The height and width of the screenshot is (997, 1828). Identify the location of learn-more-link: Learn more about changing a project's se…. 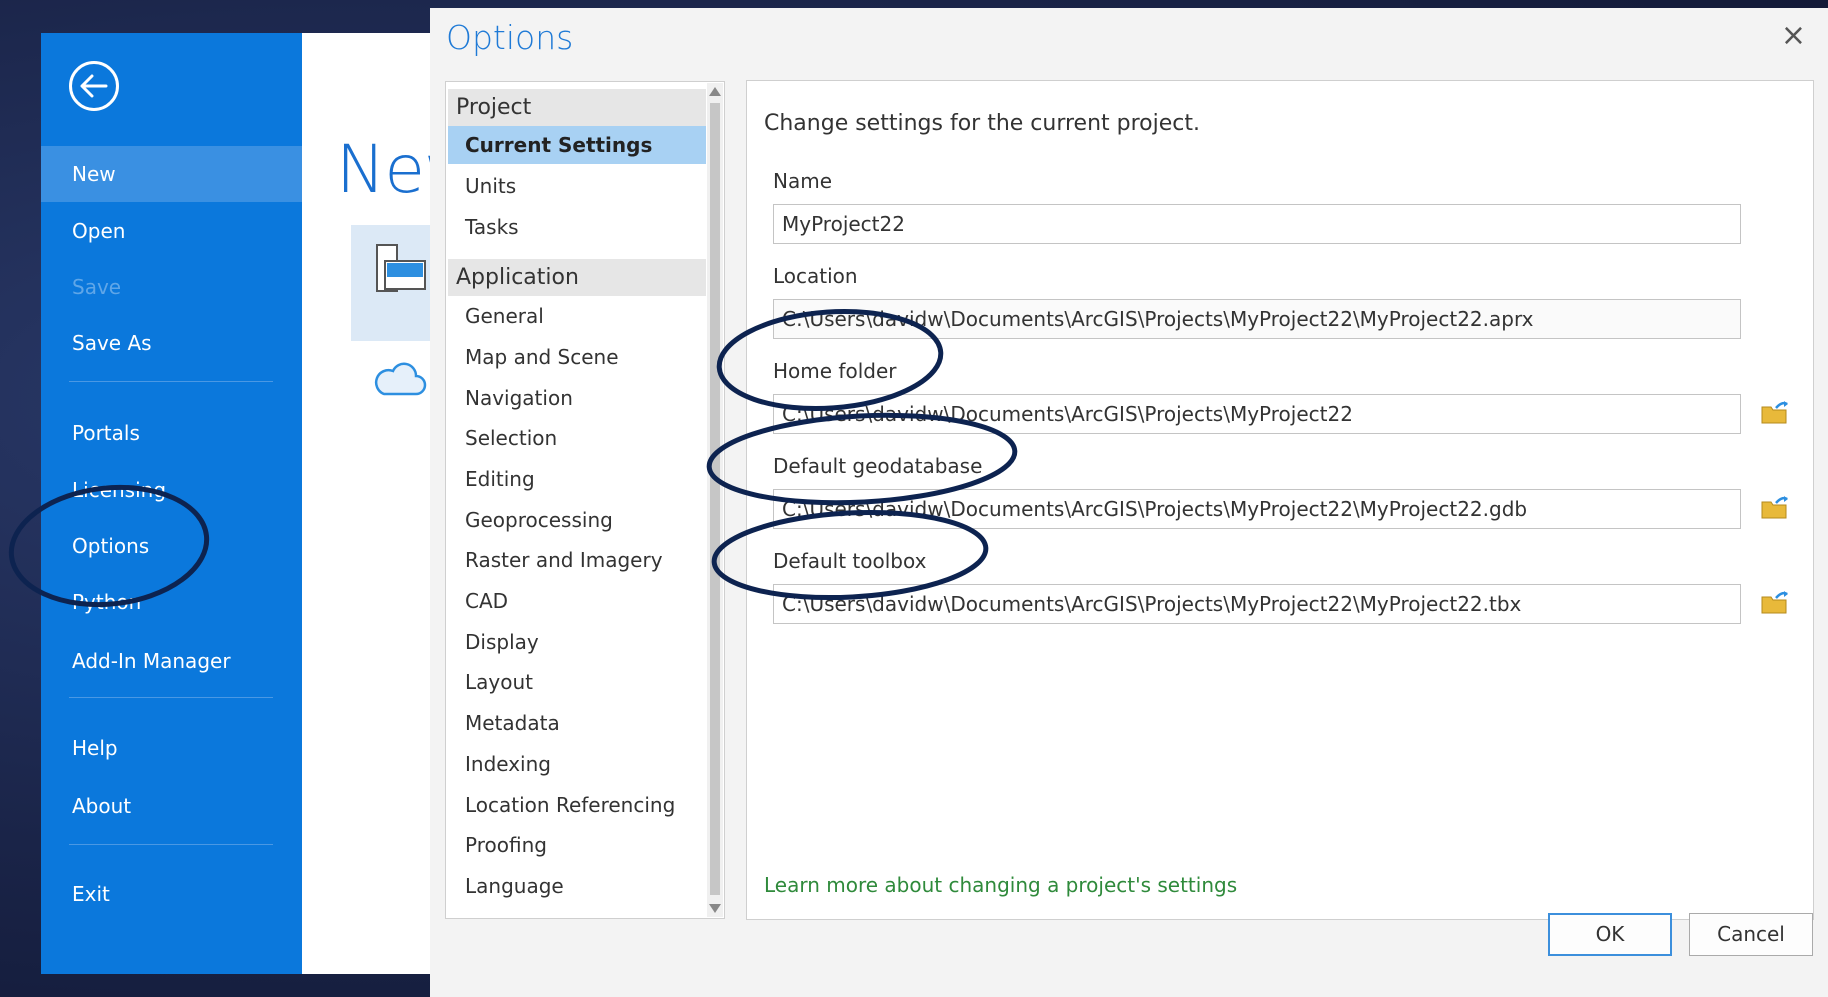
(1000, 885).